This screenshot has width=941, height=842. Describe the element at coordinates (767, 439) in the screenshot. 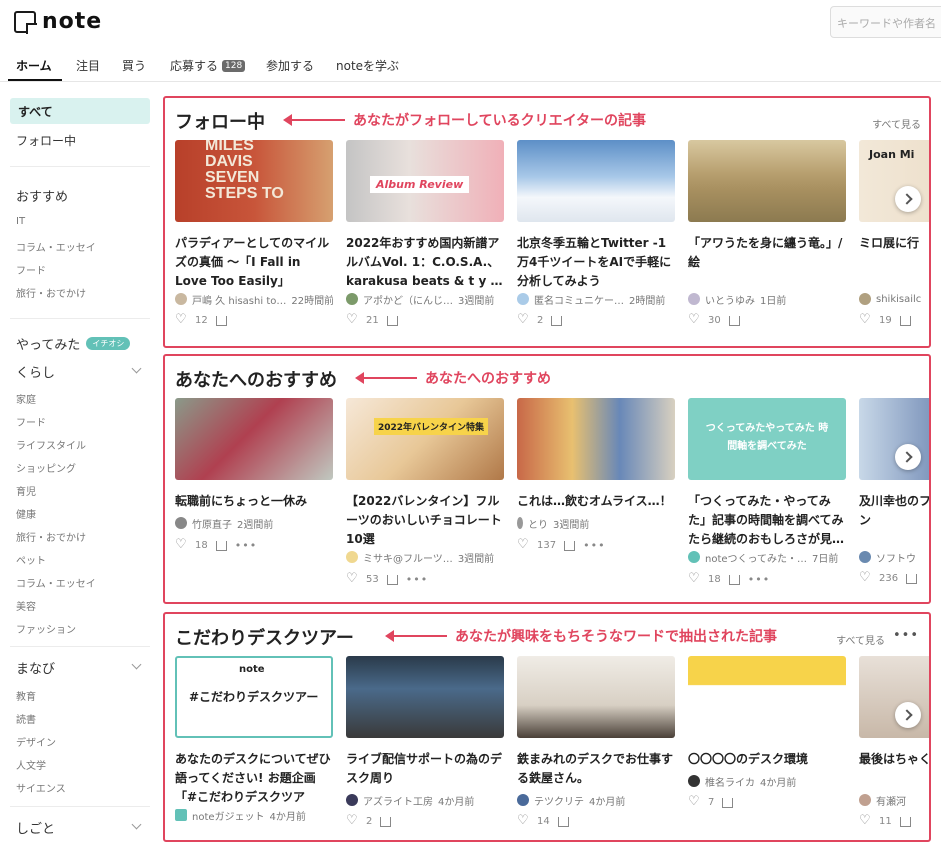

I see `article-thumbnail: つくってみたやってみた 時間軸を調べてみた` at that location.